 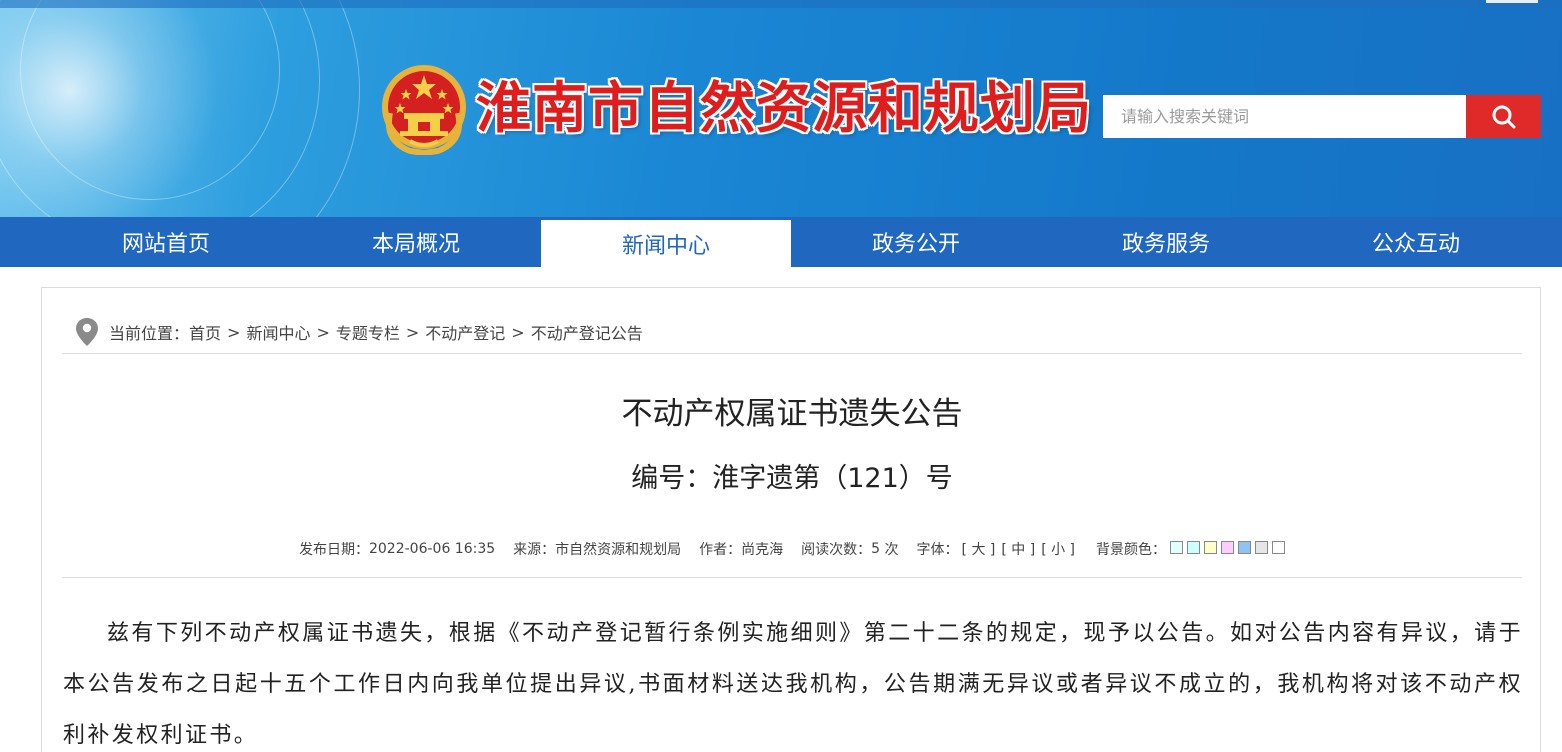 I want to click on view-count: 阅读次数： 5 次, so click(x=850, y=549).